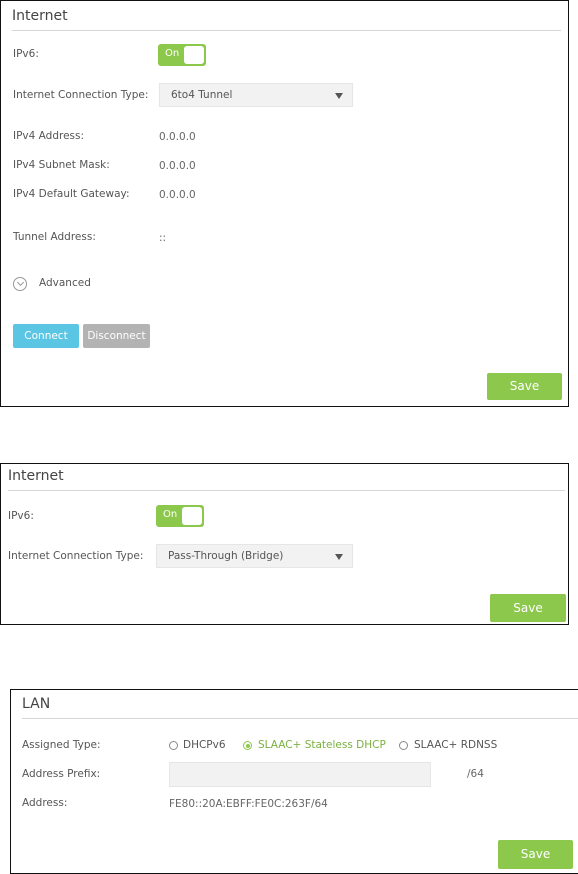 The height and width of the screenshot is (874, 578). Describe the element at coordinates (61, 745) in the screenshot. I see `assigned-type-label: Assigned Type:` at that location.